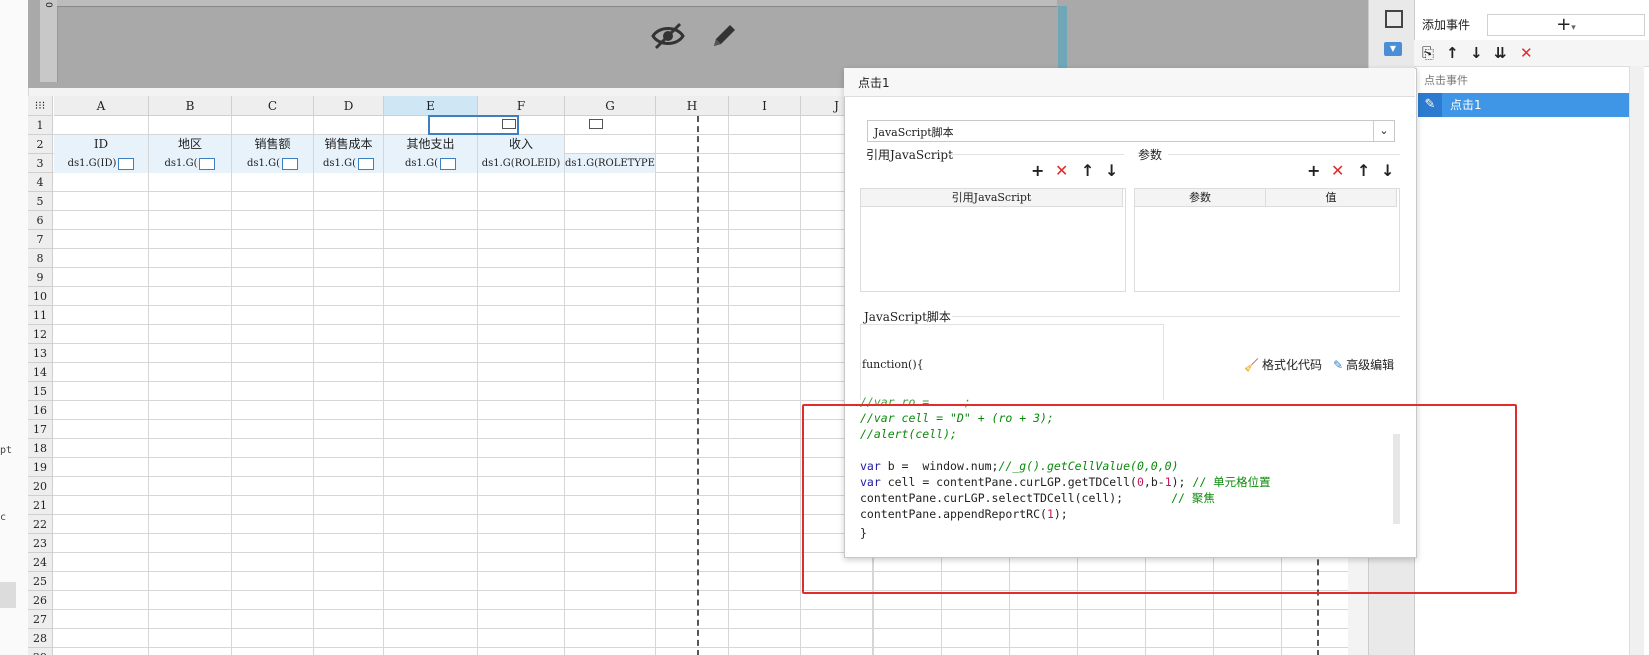 This screenshot has height=655, width=1649. What do you see at coordinates (40, 600) in the screenshot?
I see `row-header: 26` at bounding box center [40, 600].